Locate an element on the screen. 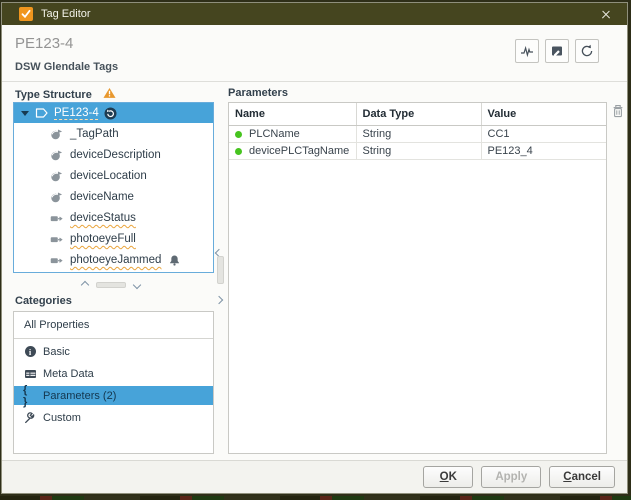 The height and width of the screenshot is (500, 631). category-parameters: { } Parameters (2) is located at coordinates (113, 396).